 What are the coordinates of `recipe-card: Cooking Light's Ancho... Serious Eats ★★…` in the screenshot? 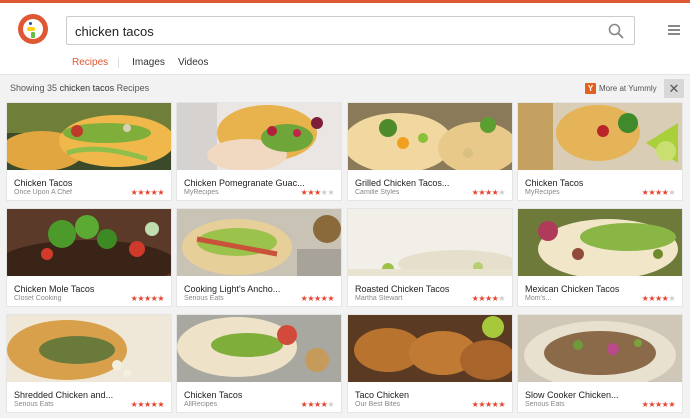 It's located at (259, 257).